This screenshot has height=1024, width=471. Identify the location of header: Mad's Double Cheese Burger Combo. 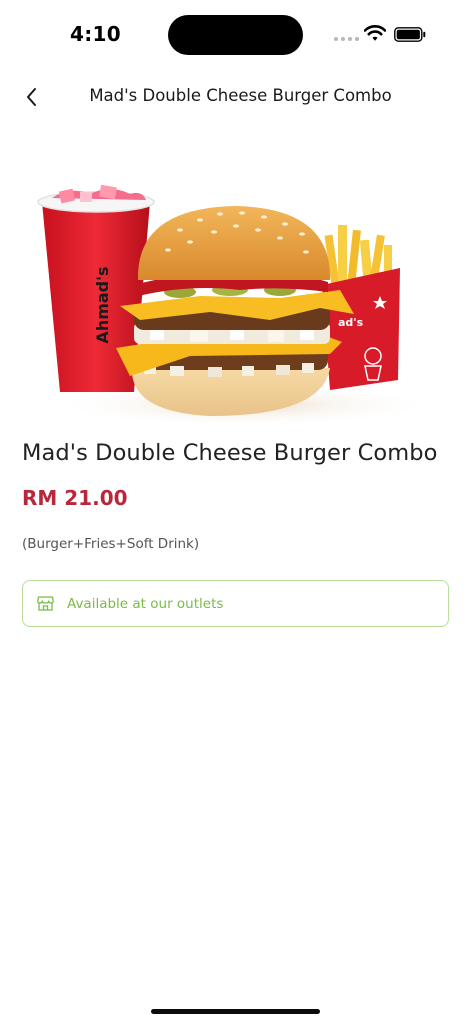
(235, 97).